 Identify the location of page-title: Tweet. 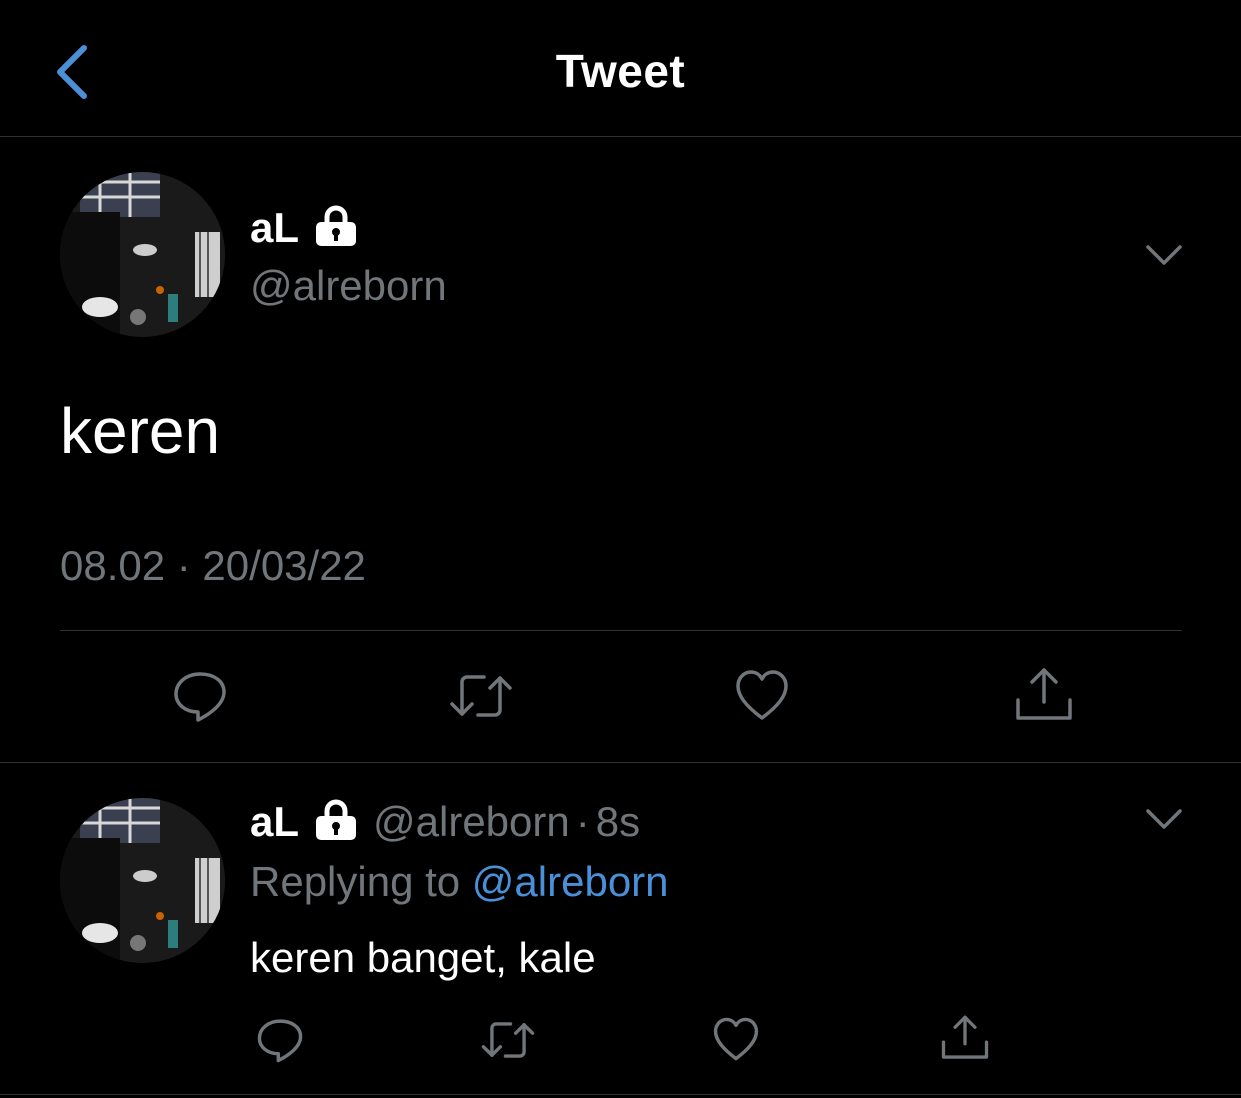
(620, 71).